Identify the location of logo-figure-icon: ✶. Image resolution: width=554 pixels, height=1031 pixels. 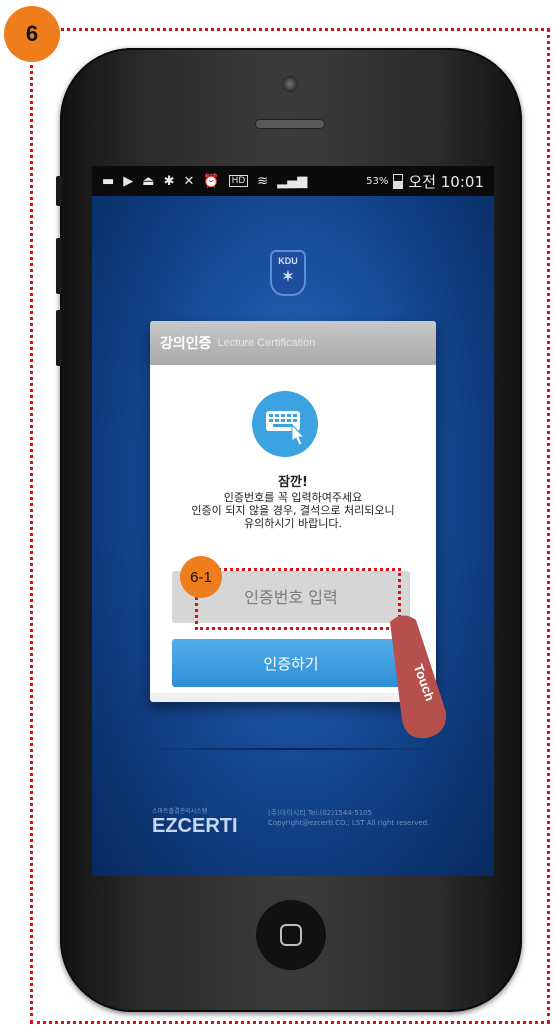
(288, 276).